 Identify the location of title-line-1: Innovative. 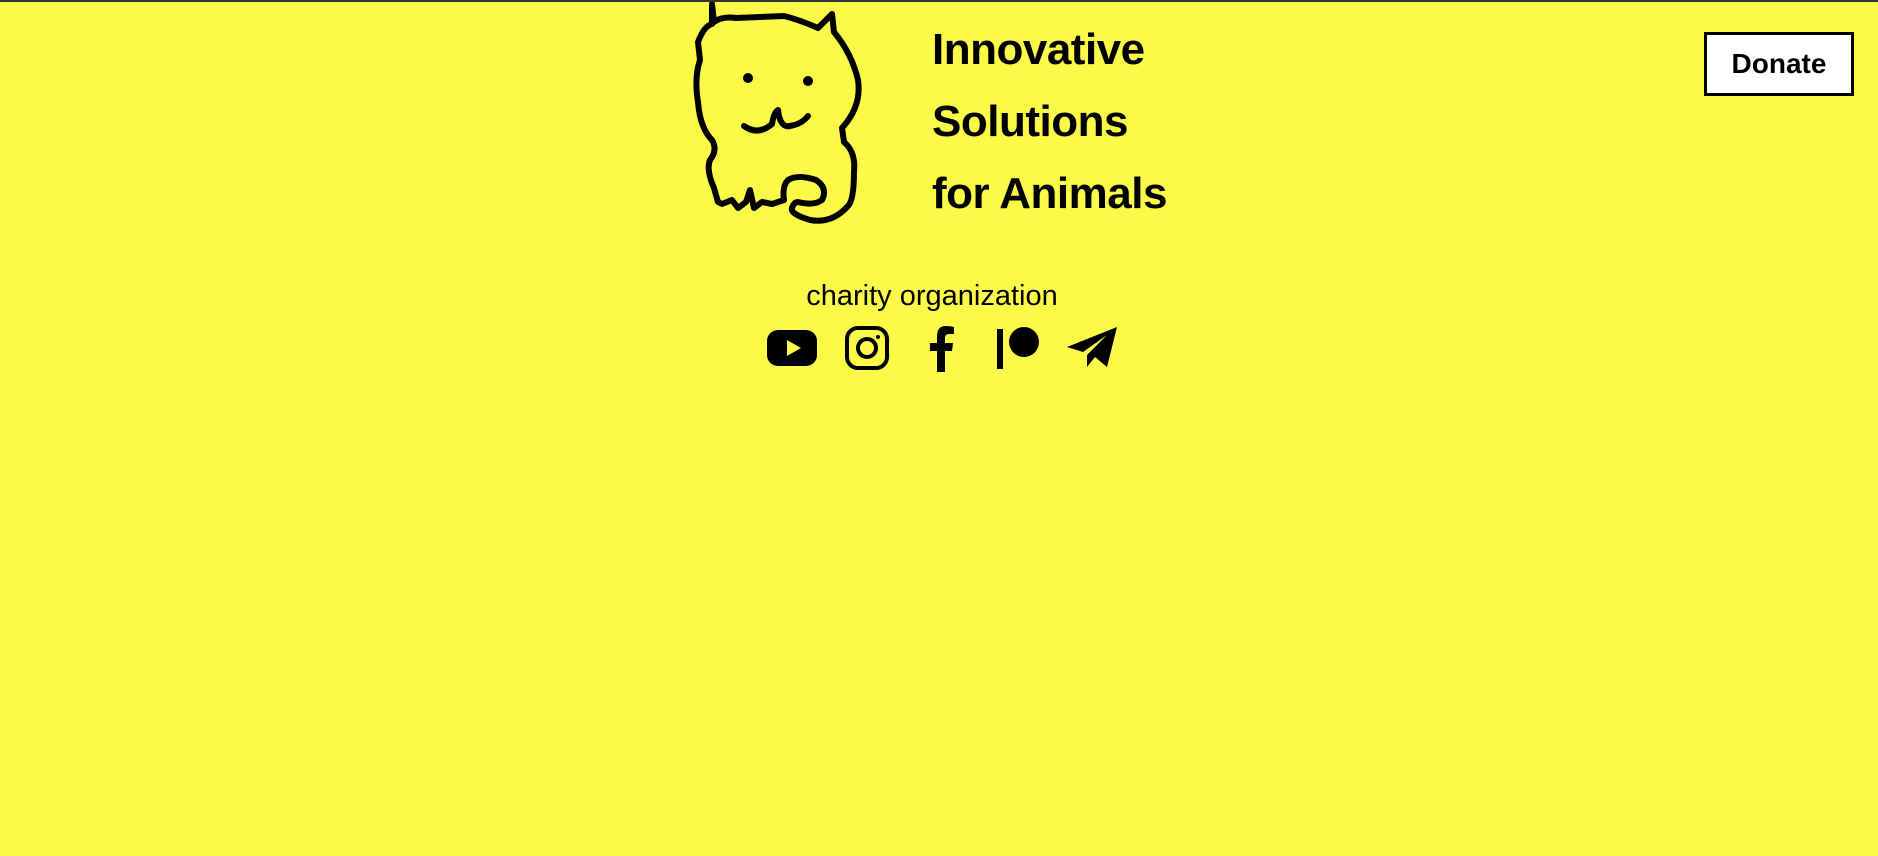
(1038, 49).